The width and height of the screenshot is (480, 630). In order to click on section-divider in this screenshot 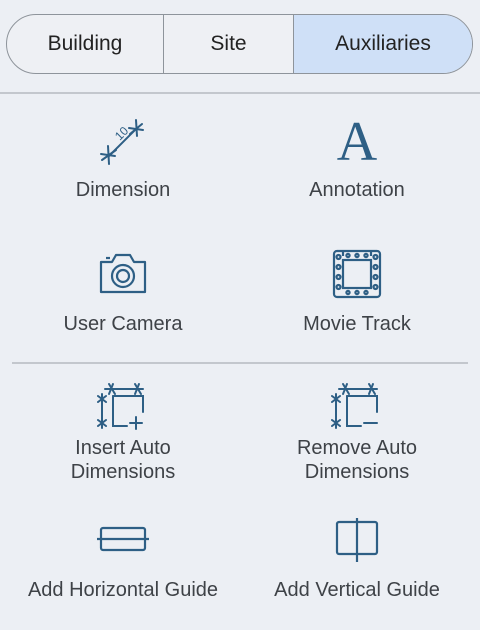, I will do `click(240, 363)`.